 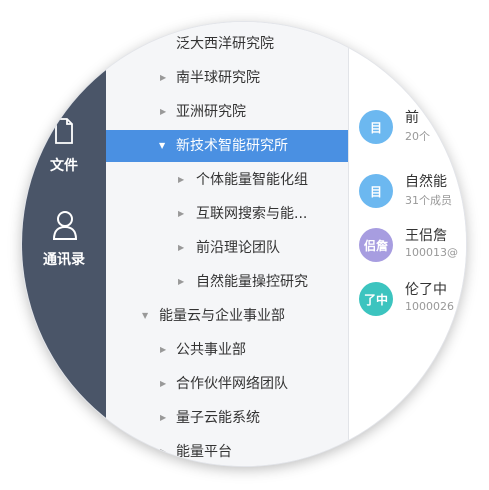 I want to click on contact-item: 目 前 20个, so click(x=407, y=130).